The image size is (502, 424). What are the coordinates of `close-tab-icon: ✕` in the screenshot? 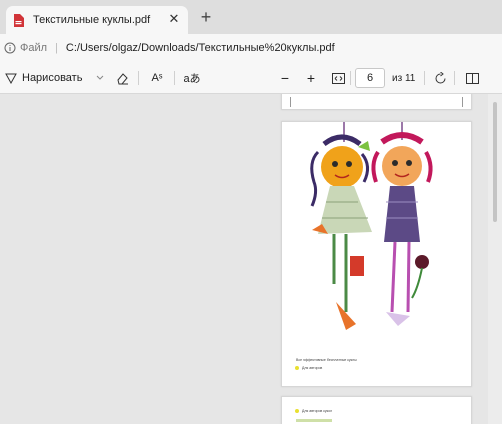 It's located at (174, 19).